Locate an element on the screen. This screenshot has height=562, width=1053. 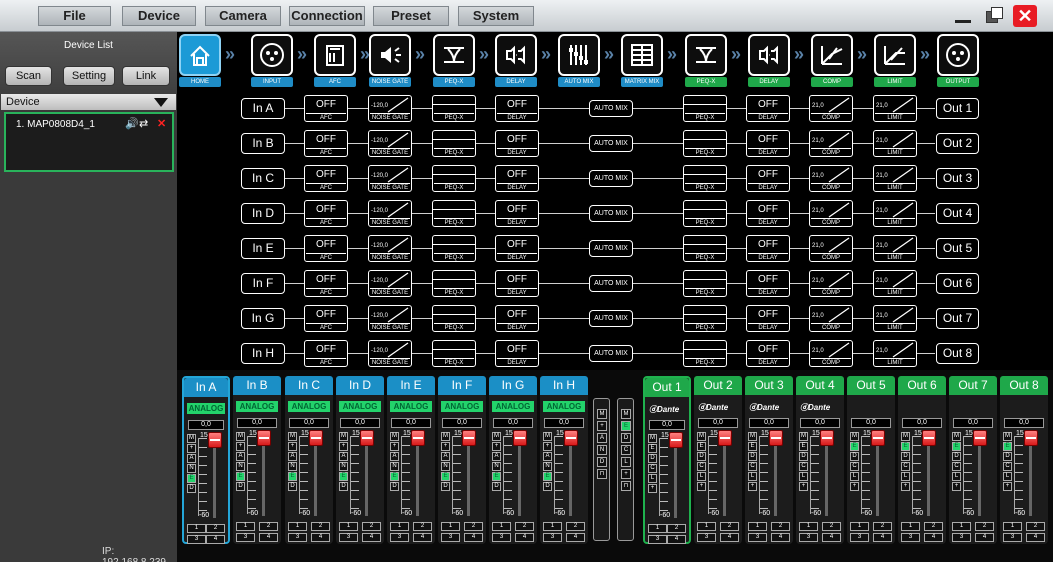
out-peq-block: PEQ-X is located at coordinates (705, 108).